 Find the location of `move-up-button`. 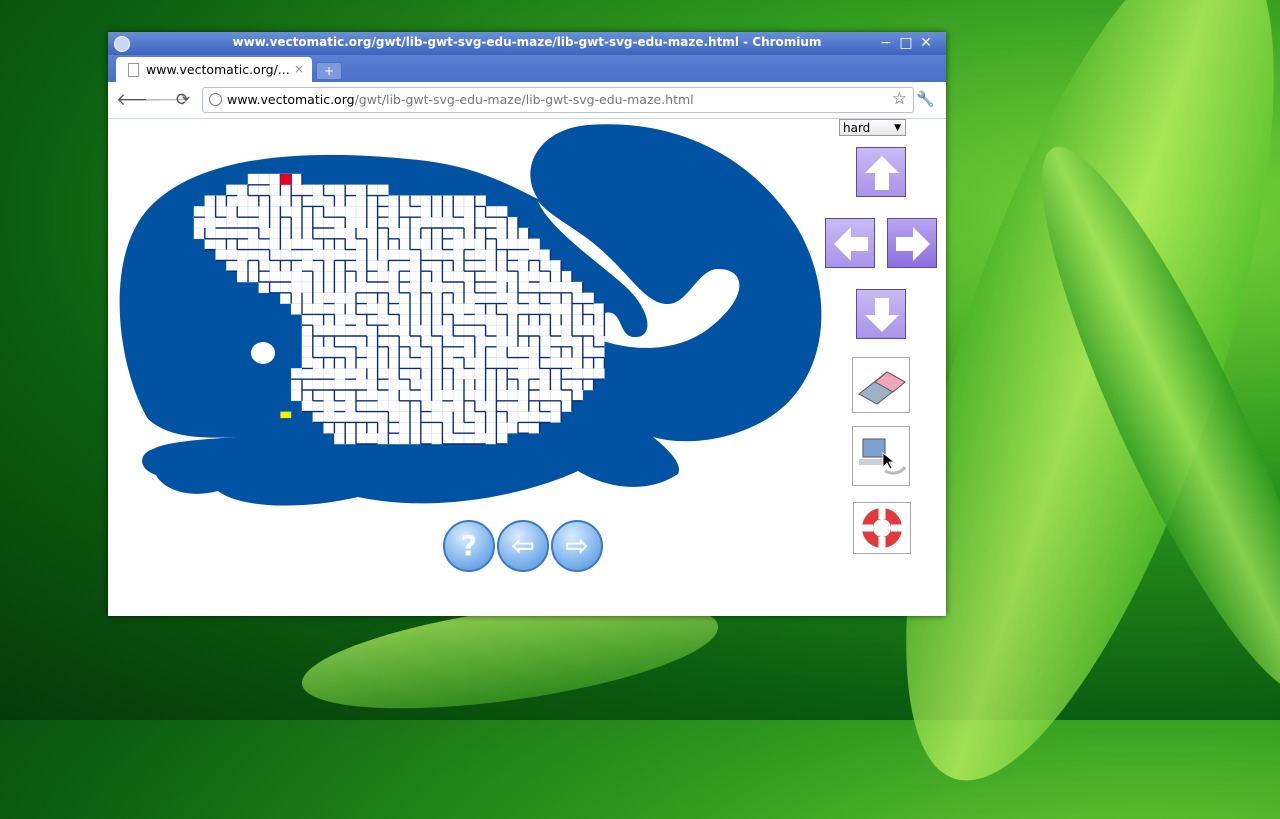

move-up-button is located at coordinates (881, 172).